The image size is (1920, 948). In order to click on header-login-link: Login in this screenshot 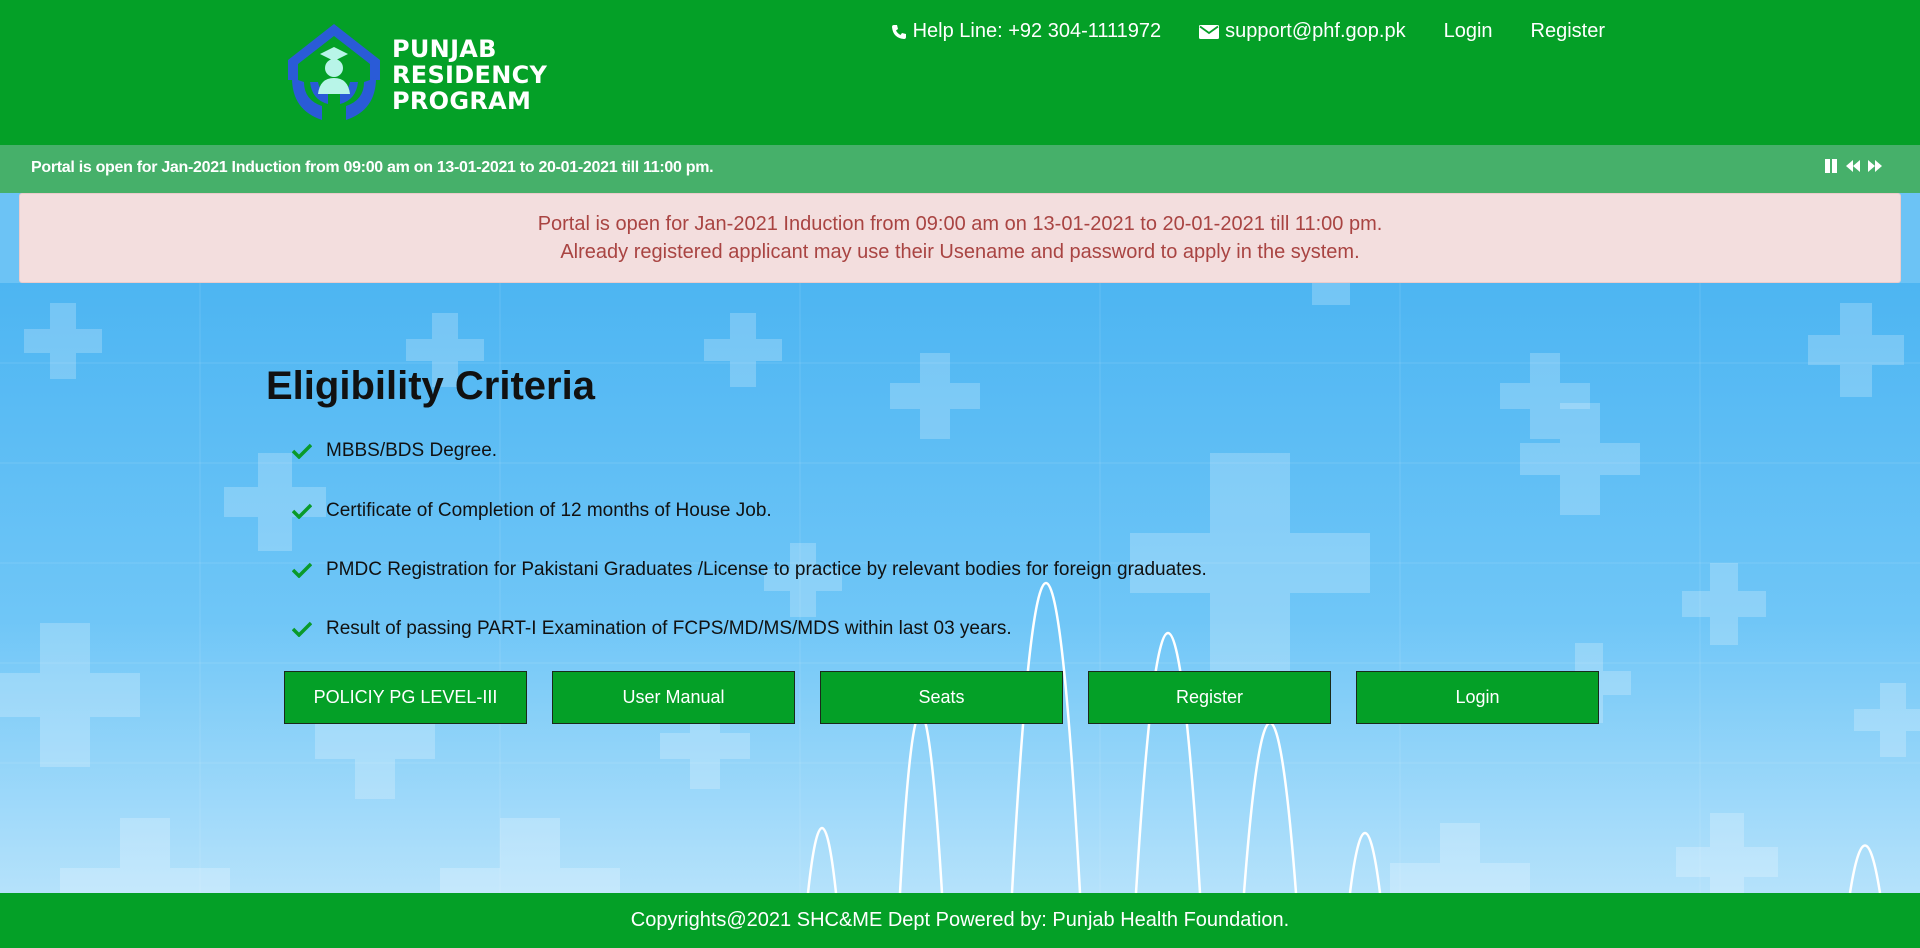, I will do `click(1468, 31)`.